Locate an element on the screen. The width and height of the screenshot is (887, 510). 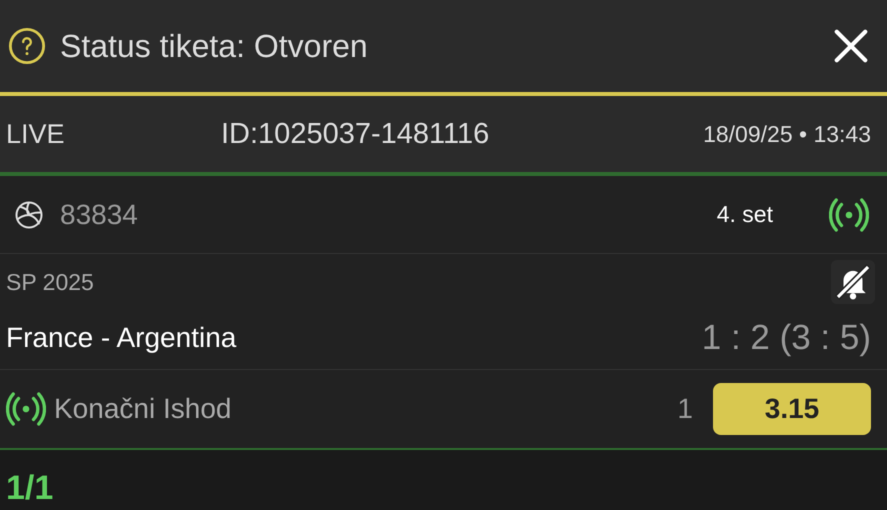
help-icon is located at coordinates (27, 46).